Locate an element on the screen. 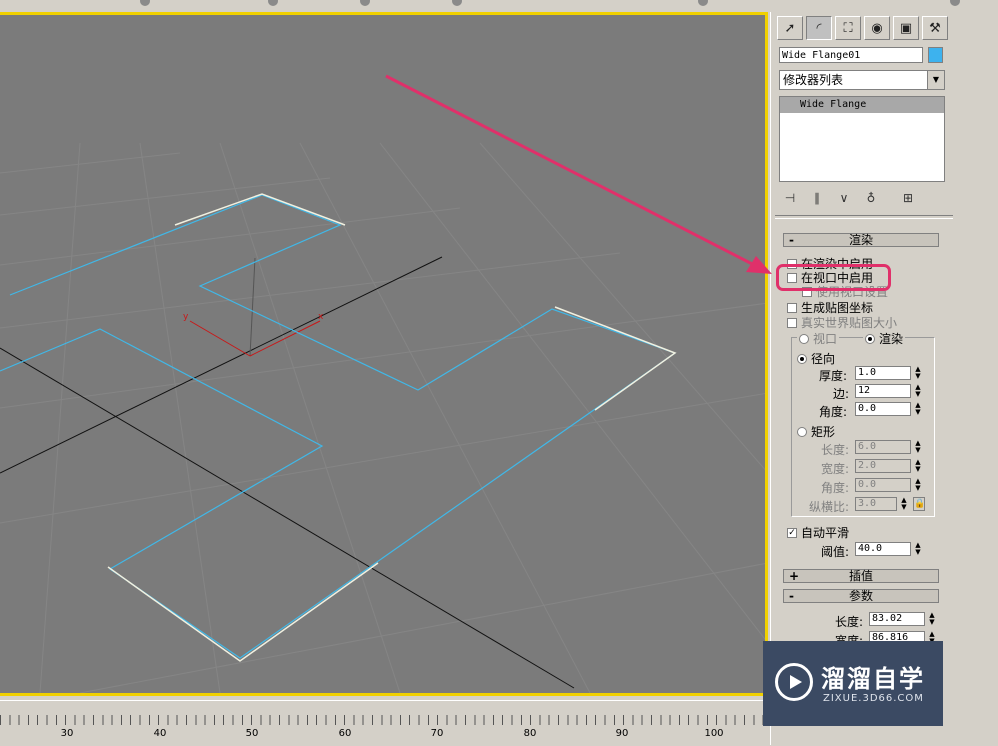  watermark-logo: 溜溜自学 ZIXUE.3D66.COM is located at coordinates (853, 683).